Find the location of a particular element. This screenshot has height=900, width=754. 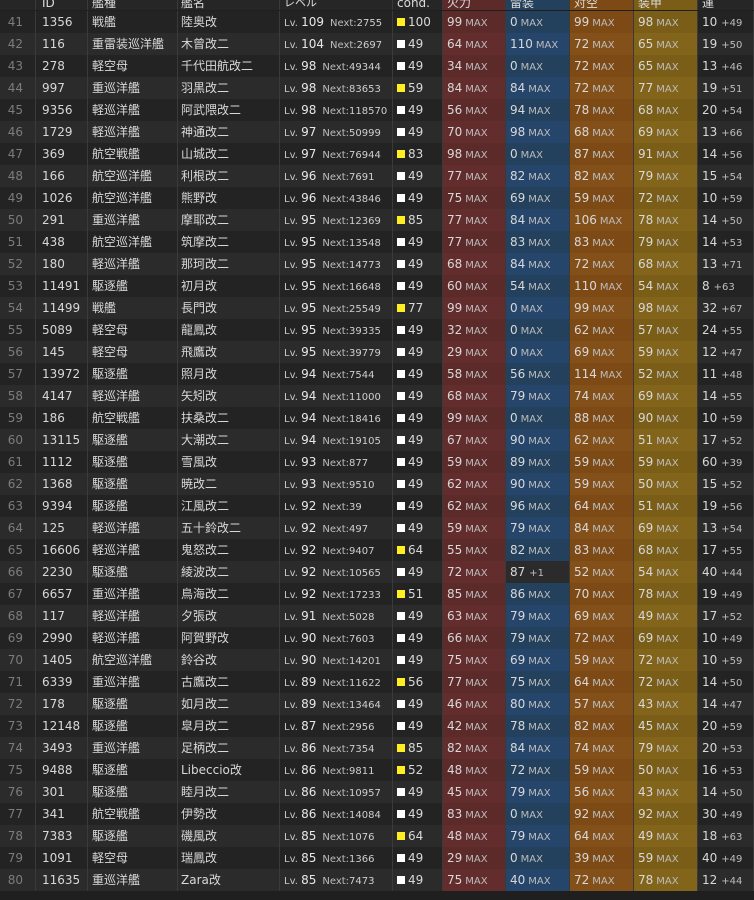

firepower: 75 MAX is located at coordinates (474, 198).